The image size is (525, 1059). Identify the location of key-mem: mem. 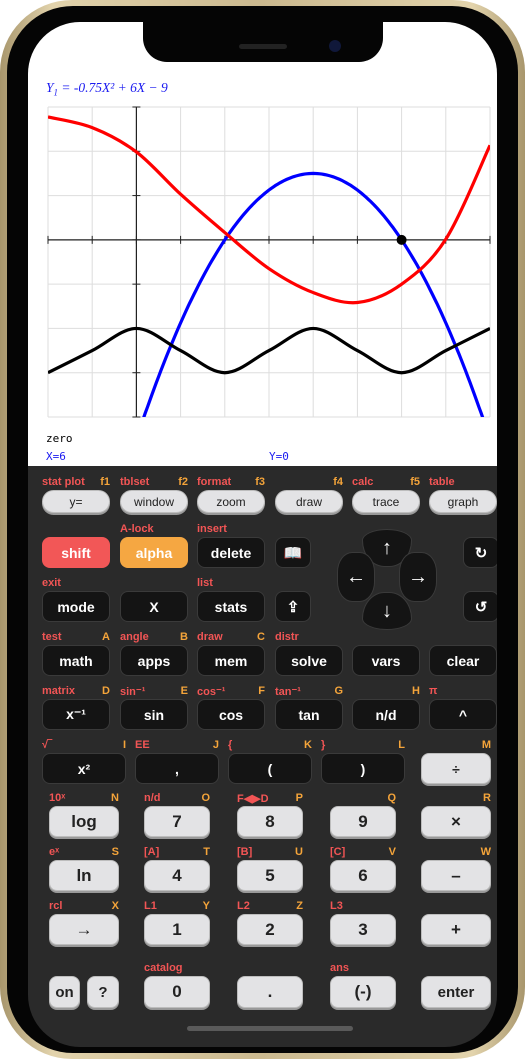
(231, 660).